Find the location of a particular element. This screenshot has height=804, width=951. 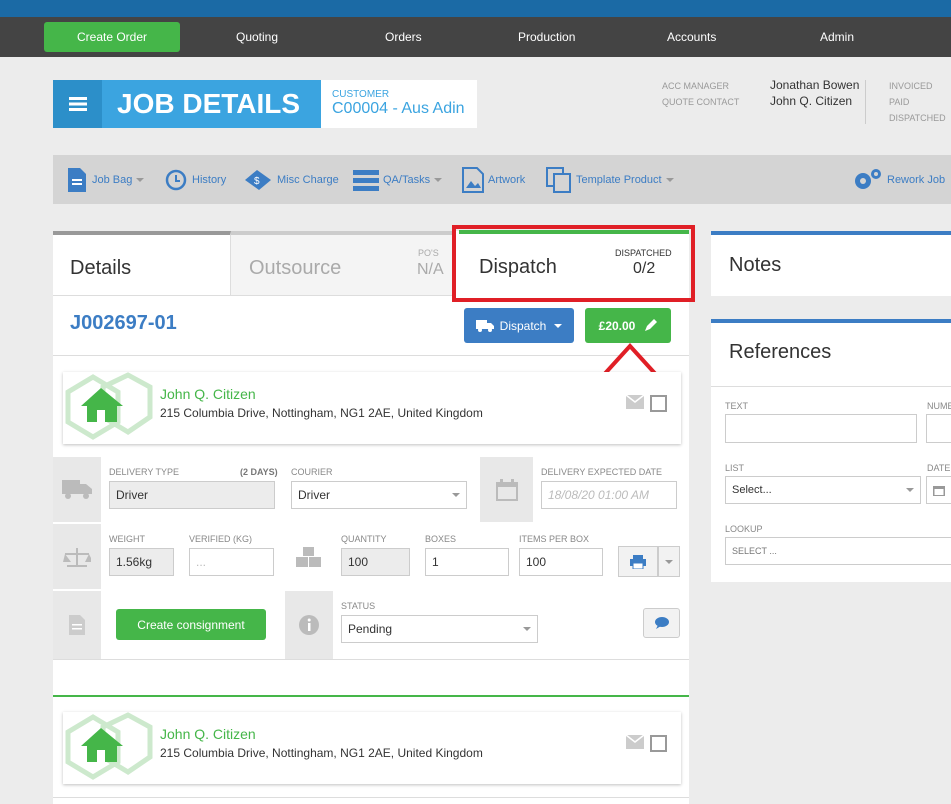

house-icon is located at coordinates (109, 746).